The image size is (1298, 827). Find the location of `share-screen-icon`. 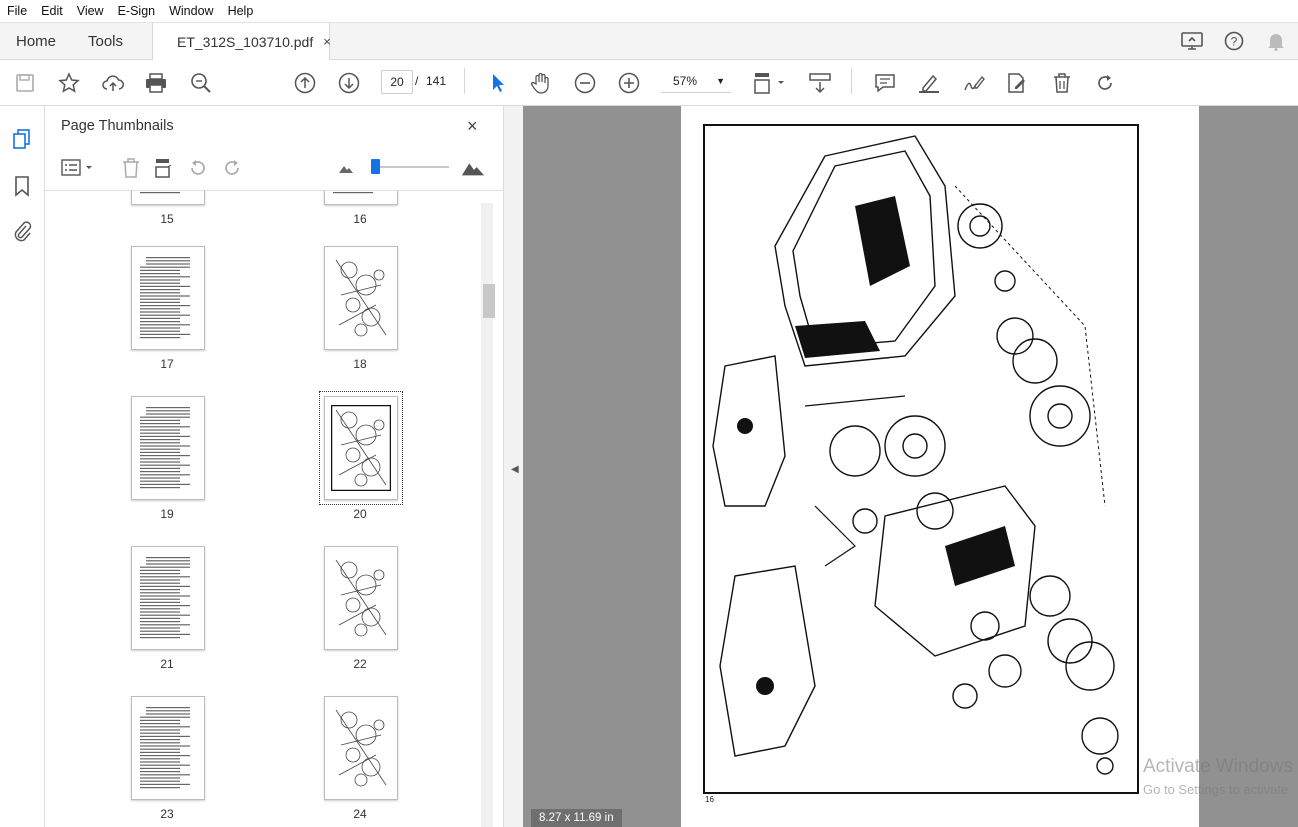

share-screen-icon is located at coordinates (1192, 41).